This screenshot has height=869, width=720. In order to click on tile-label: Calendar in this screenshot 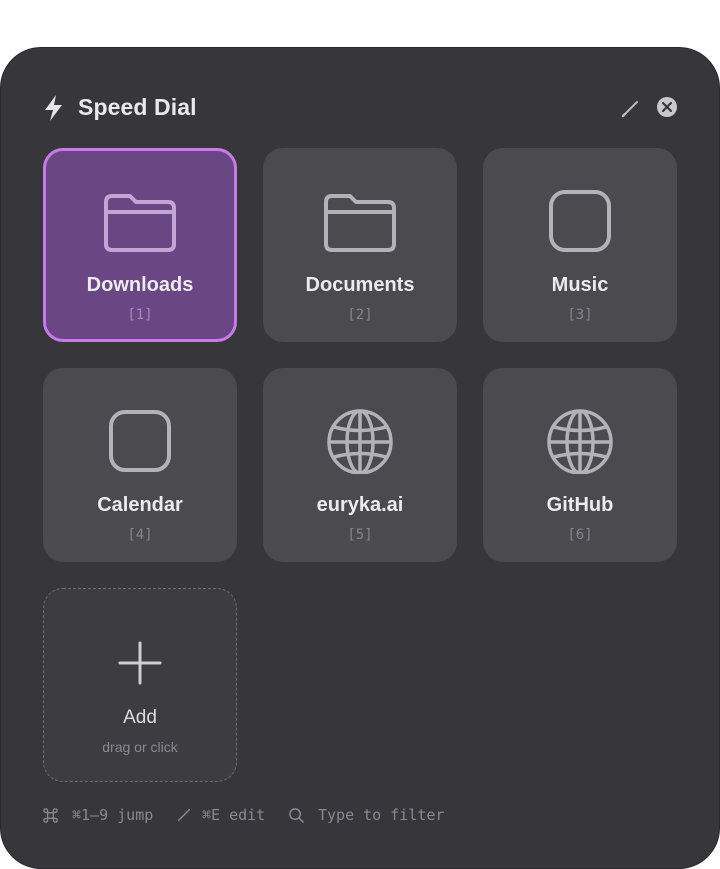, I will do `click(140, 505)`.